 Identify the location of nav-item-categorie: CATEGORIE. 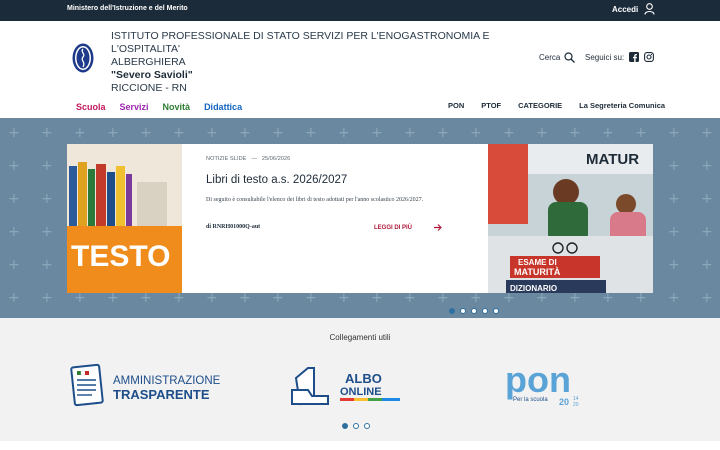
(540, 105).